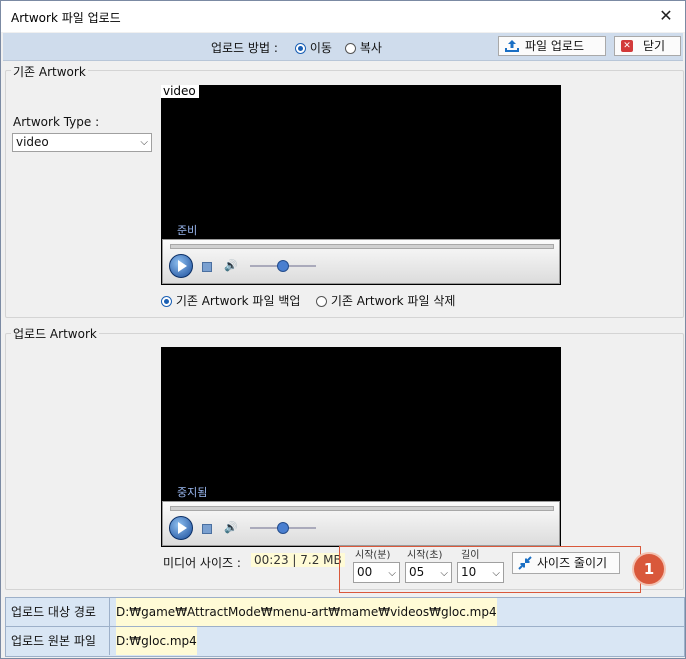  I want to click on shrink-size-label: 사이즈 줄이기, so click(572, 563).